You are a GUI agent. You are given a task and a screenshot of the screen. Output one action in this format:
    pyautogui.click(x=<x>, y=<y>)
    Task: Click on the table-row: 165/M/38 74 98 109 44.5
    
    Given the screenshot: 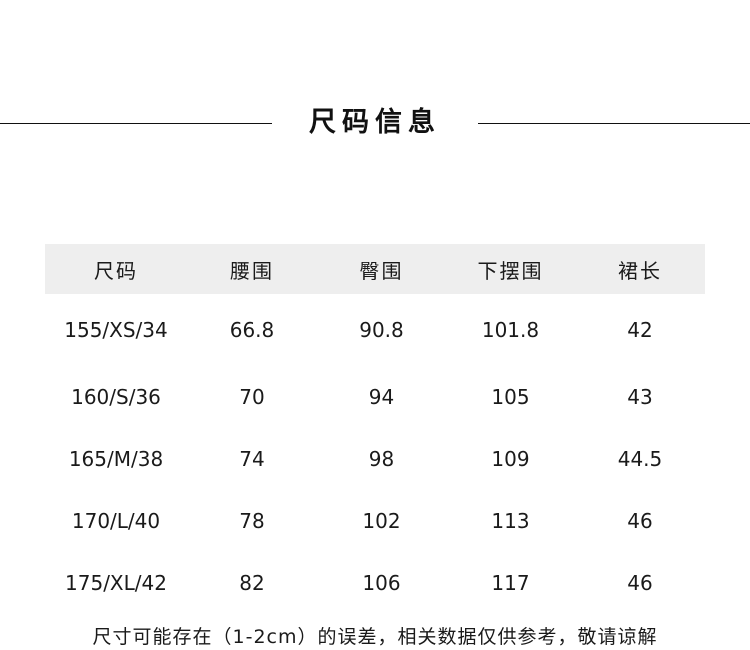 What is the action you would take?
    pyautogui.click(x=375, y=459)
    